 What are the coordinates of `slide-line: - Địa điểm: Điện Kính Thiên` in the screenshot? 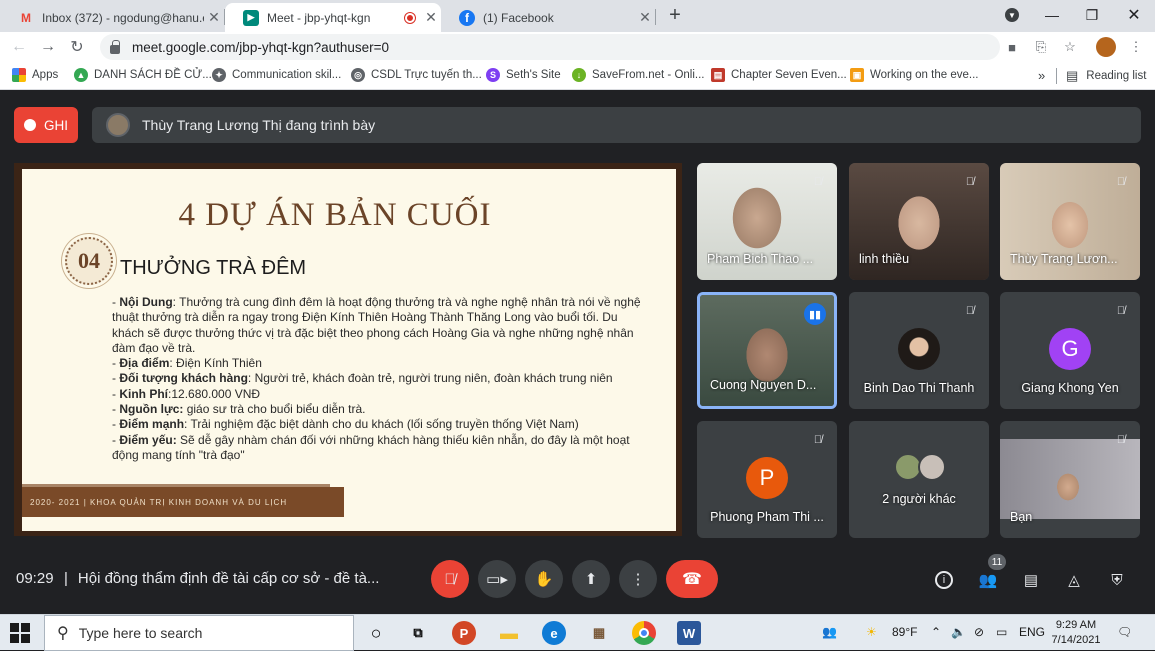 It's located at (187, 363).